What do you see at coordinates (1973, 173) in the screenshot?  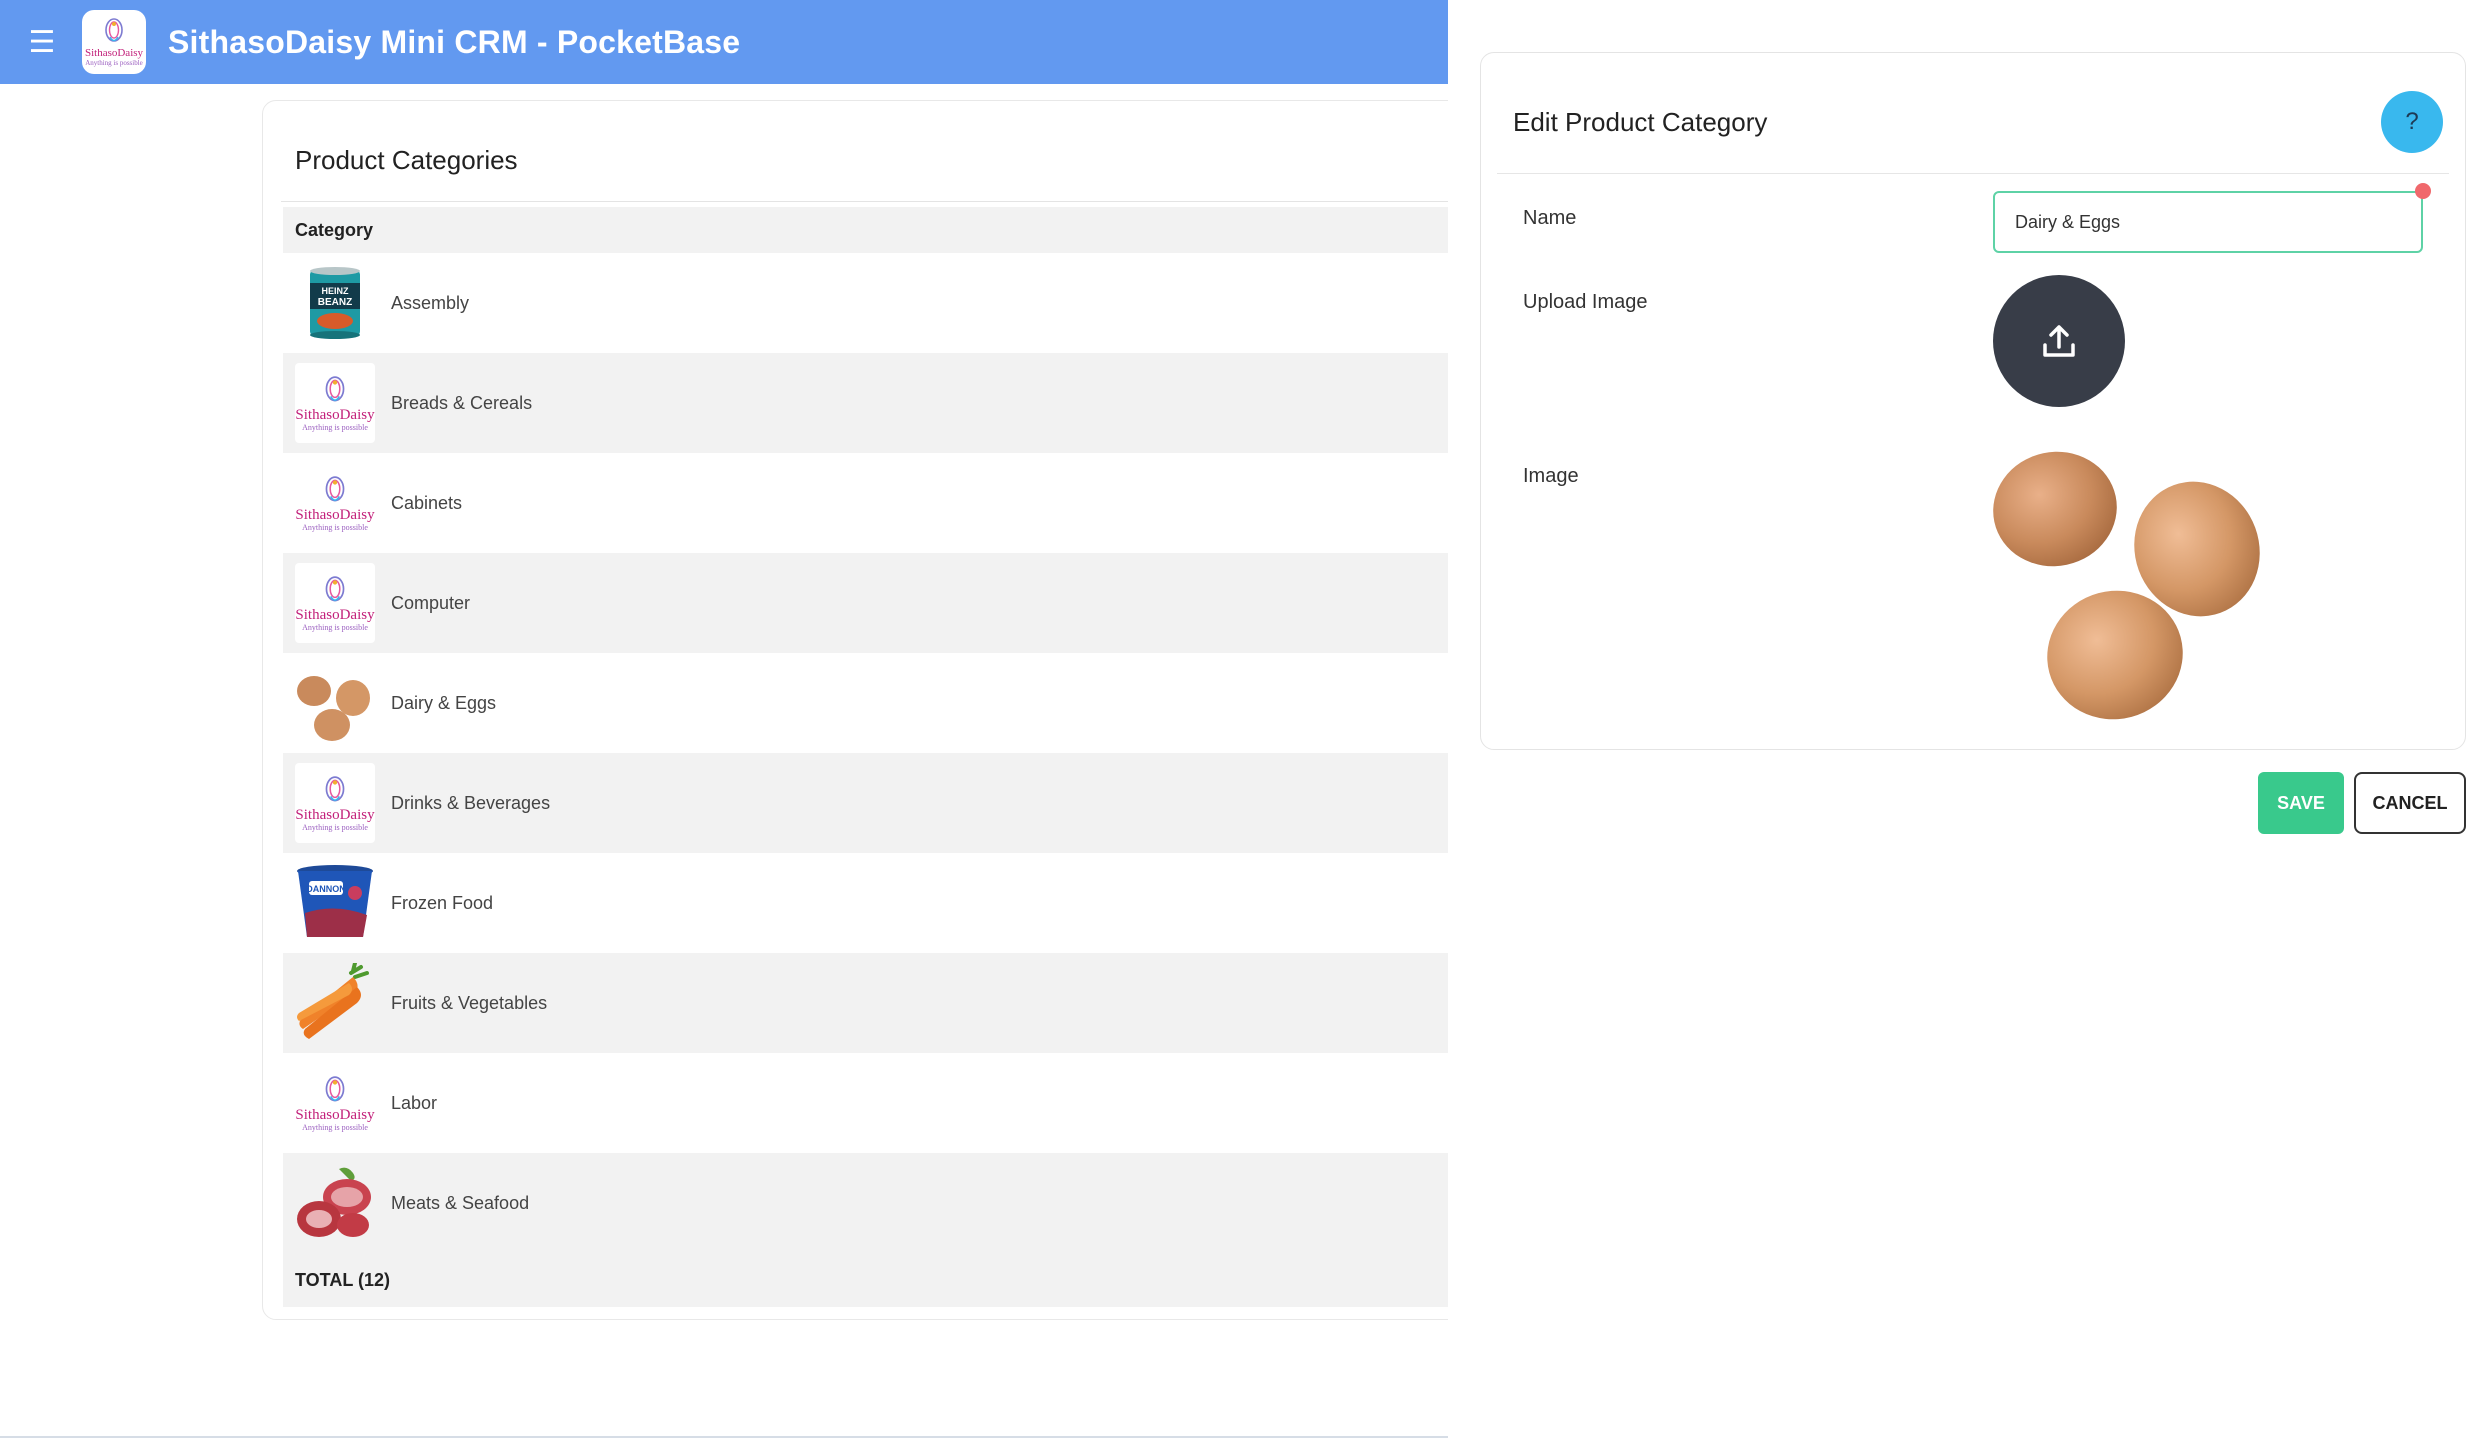 I see `edit-title-divider` at bounding box center [1973, 173].